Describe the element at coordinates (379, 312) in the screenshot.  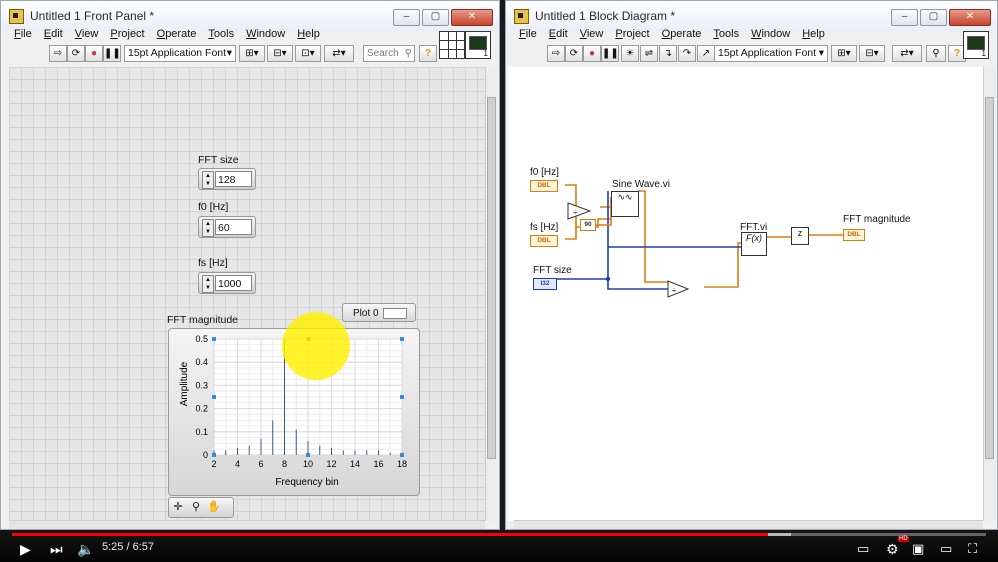
I see `plot-legend: Plot 0` at that location.